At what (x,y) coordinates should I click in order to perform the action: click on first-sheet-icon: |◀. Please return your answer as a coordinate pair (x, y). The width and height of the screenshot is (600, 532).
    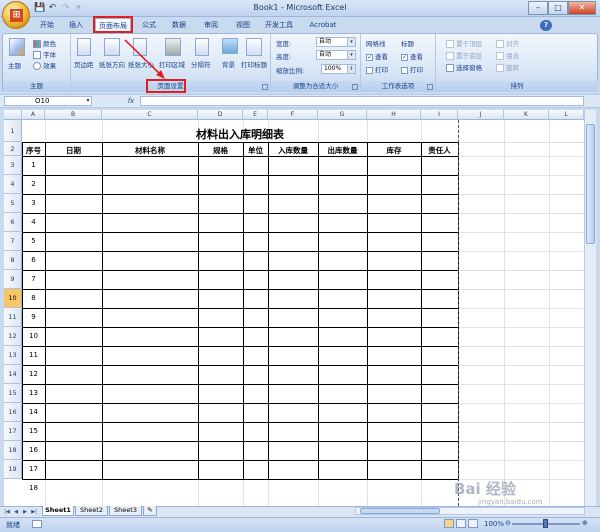
    Looking at the image, I should click on (7, 512).